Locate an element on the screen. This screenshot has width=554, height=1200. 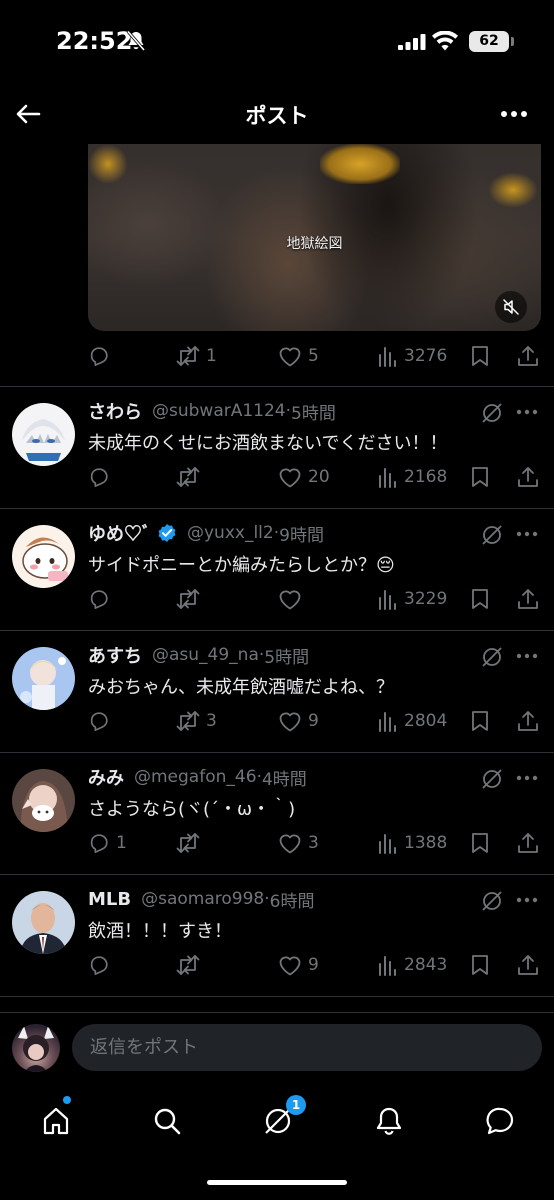
views-button: 2804 is located at coordinates (412, 721).